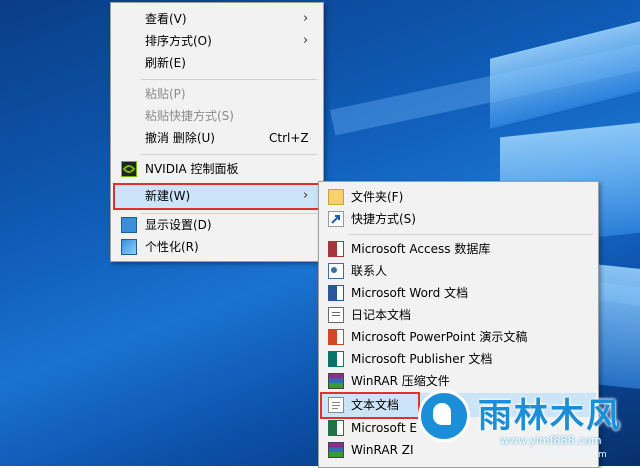  What do you see at coordinates (458, 219) in the screenshot?
I see `submenu-item-shortcut: 快捷方式(S)` at bounding box center [458, 219].